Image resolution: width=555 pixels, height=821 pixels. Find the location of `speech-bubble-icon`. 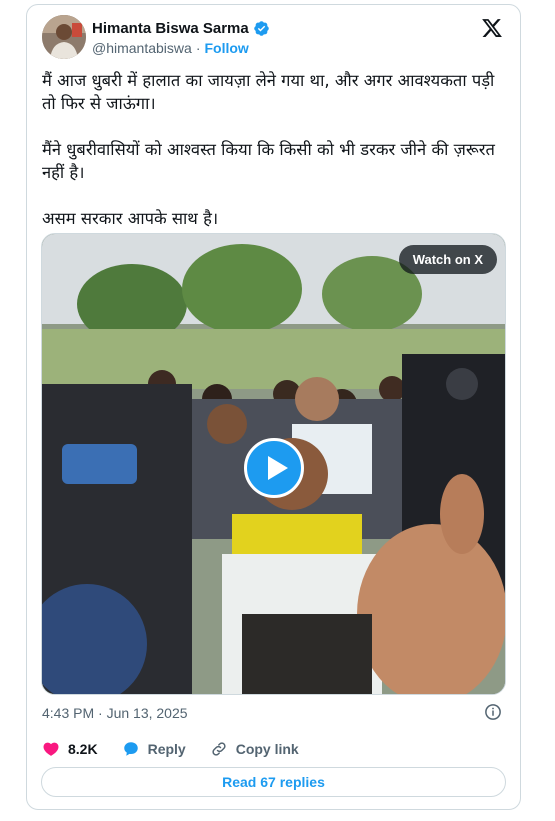

speech-bubble-icon is located at coordinates (130, 749).